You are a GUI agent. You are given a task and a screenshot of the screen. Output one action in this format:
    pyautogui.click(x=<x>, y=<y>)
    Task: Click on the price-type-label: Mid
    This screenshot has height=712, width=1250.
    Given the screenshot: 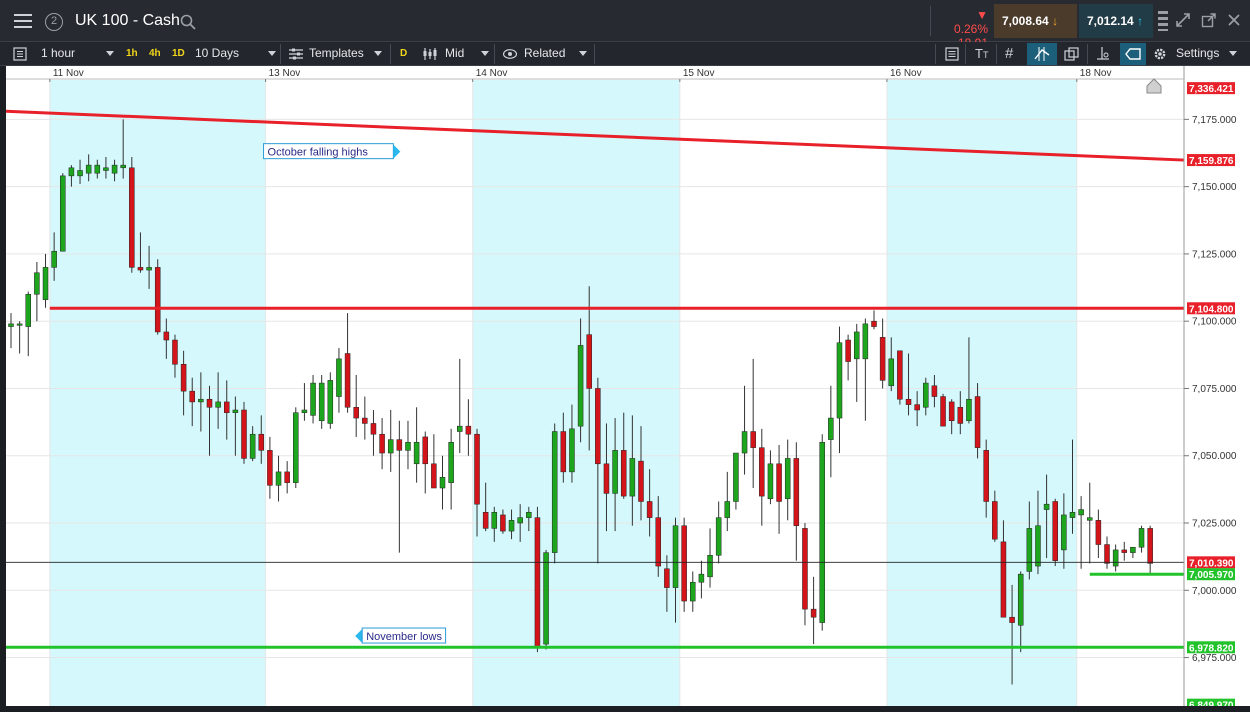 What is the action you would take?
    pyautogui.click(x=455, y=53)
    